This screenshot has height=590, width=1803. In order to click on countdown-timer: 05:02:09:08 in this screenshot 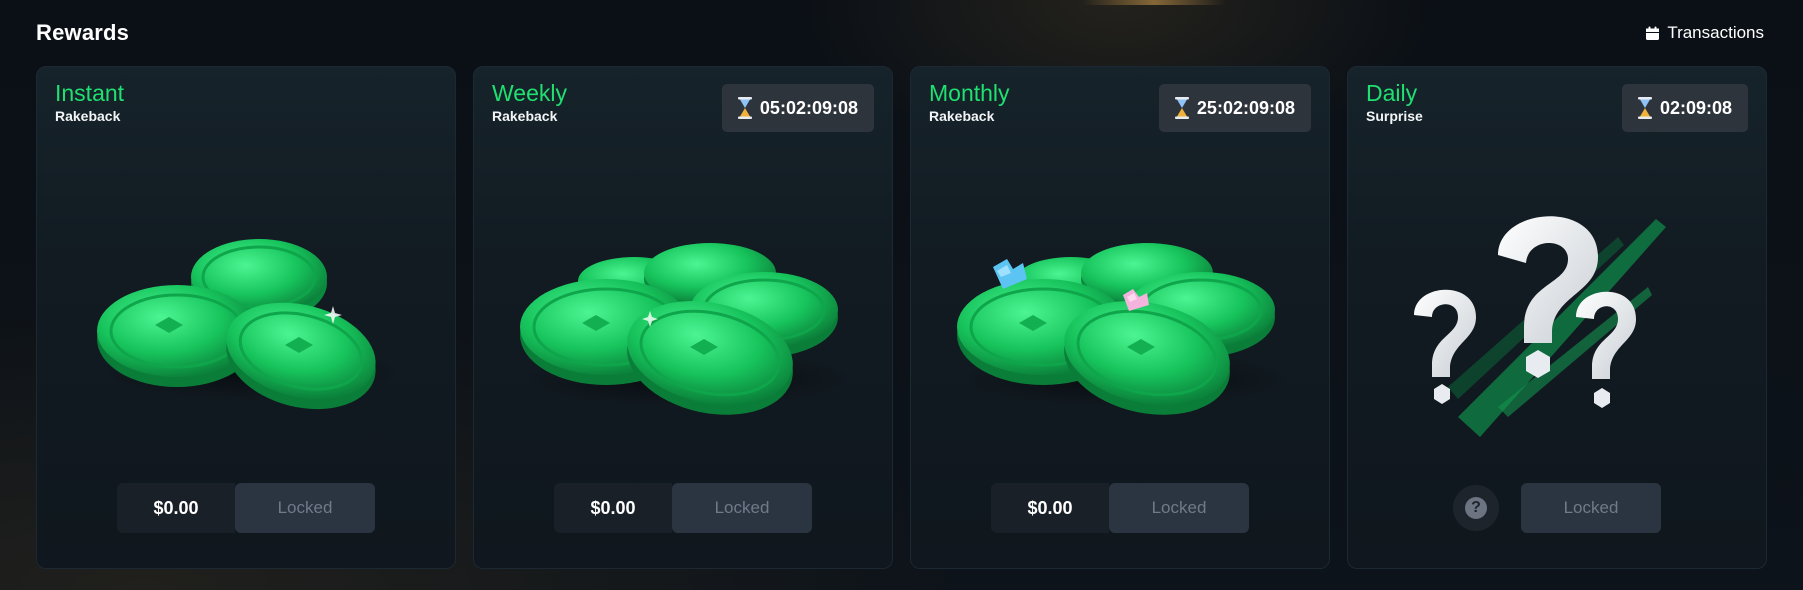, I will do `click(797, 108)`.